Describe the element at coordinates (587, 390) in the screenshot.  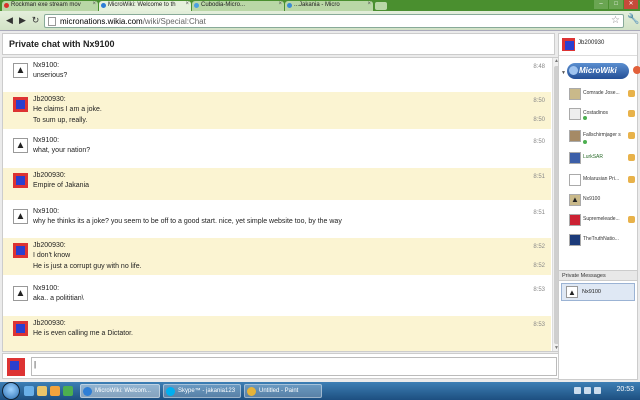
I see `volume-icon` at that location.